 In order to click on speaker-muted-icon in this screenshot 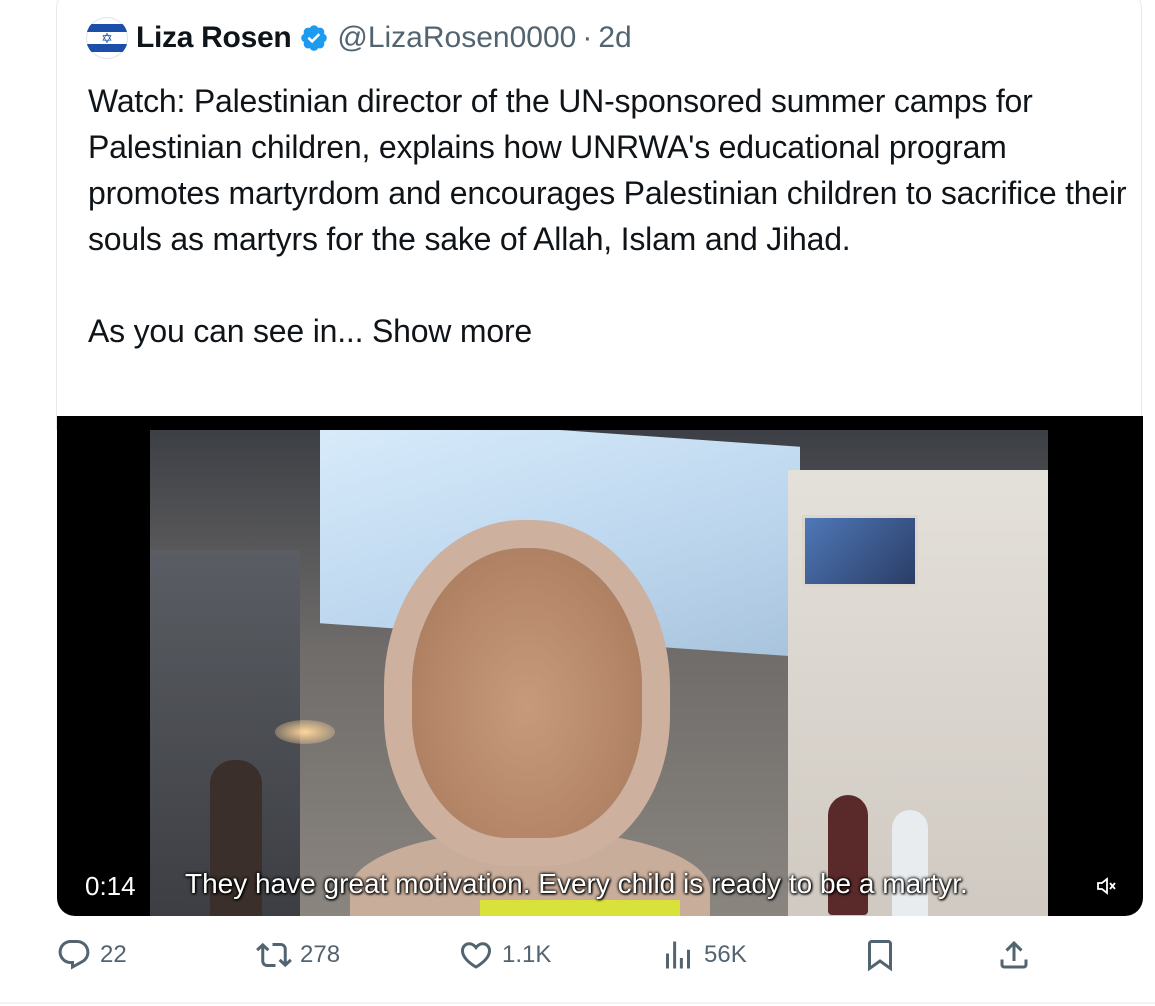, I will do `click(1107, 886)`.